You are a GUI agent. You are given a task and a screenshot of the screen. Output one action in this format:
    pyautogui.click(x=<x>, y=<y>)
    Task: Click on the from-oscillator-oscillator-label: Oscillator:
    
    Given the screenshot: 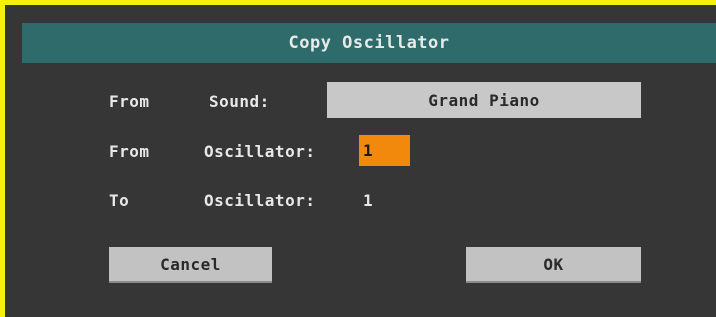 What is the action you would take?
    pyautogui.click(x=260, y=151)
    